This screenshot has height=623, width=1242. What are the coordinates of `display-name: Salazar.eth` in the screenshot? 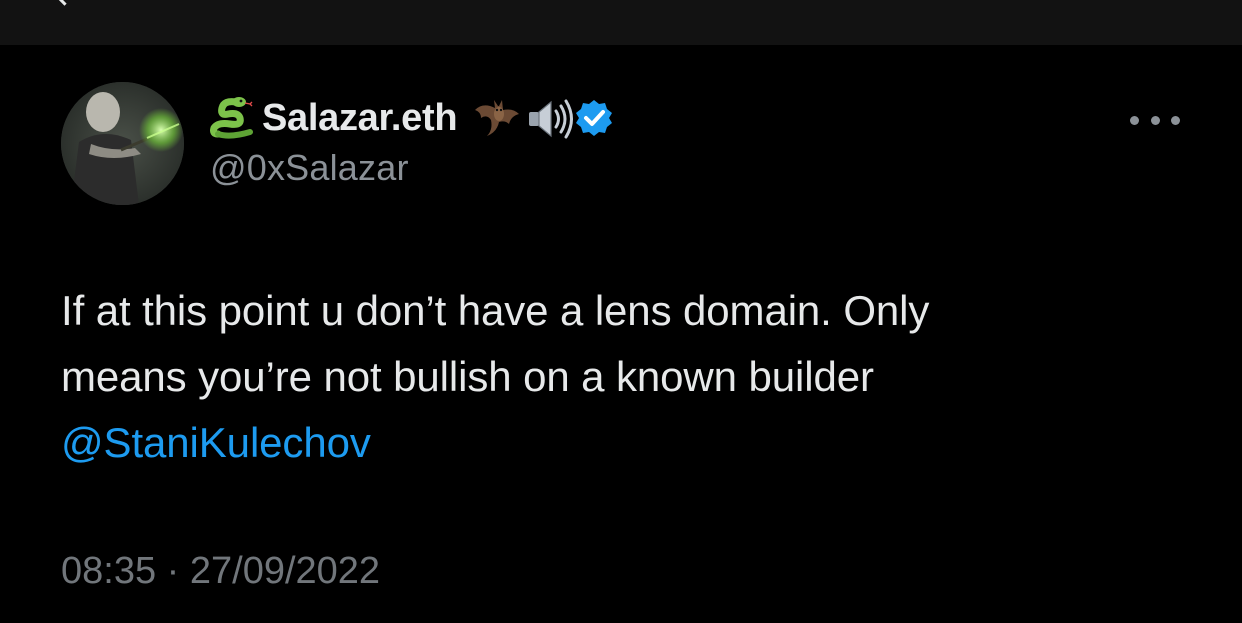 It's located at (360, 117).